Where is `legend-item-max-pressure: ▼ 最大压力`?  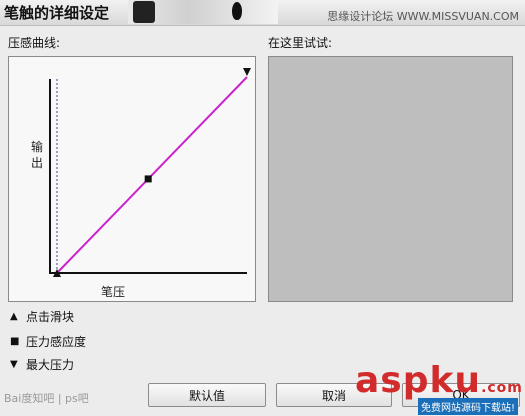
legend-item-max-pressure: ▼ 最大压力 is located at coordinates (42, 364).